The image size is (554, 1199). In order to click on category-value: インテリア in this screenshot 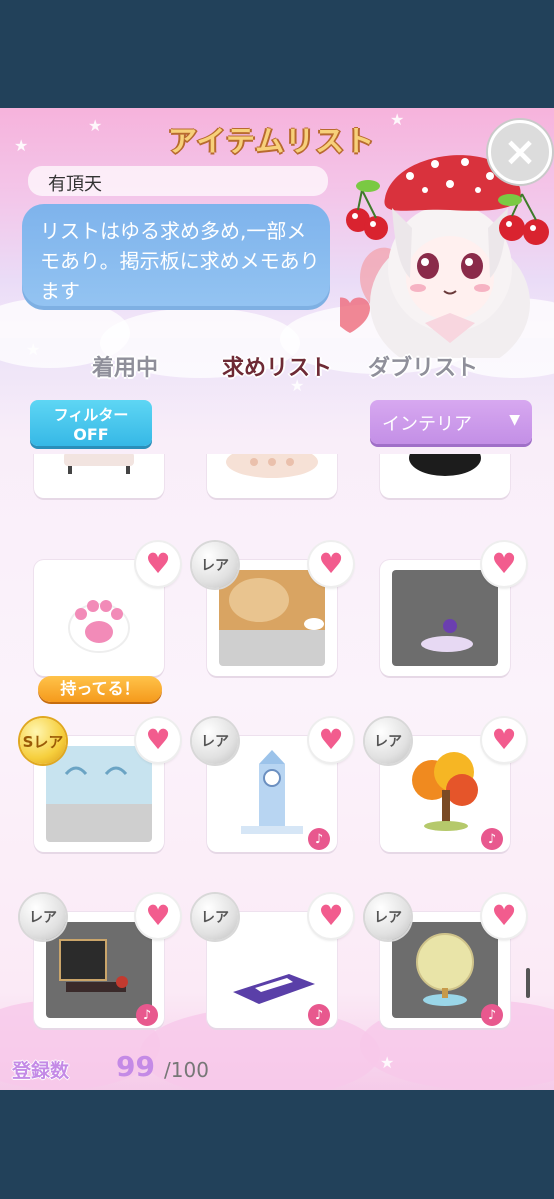, I will do `click(427, 424)`.